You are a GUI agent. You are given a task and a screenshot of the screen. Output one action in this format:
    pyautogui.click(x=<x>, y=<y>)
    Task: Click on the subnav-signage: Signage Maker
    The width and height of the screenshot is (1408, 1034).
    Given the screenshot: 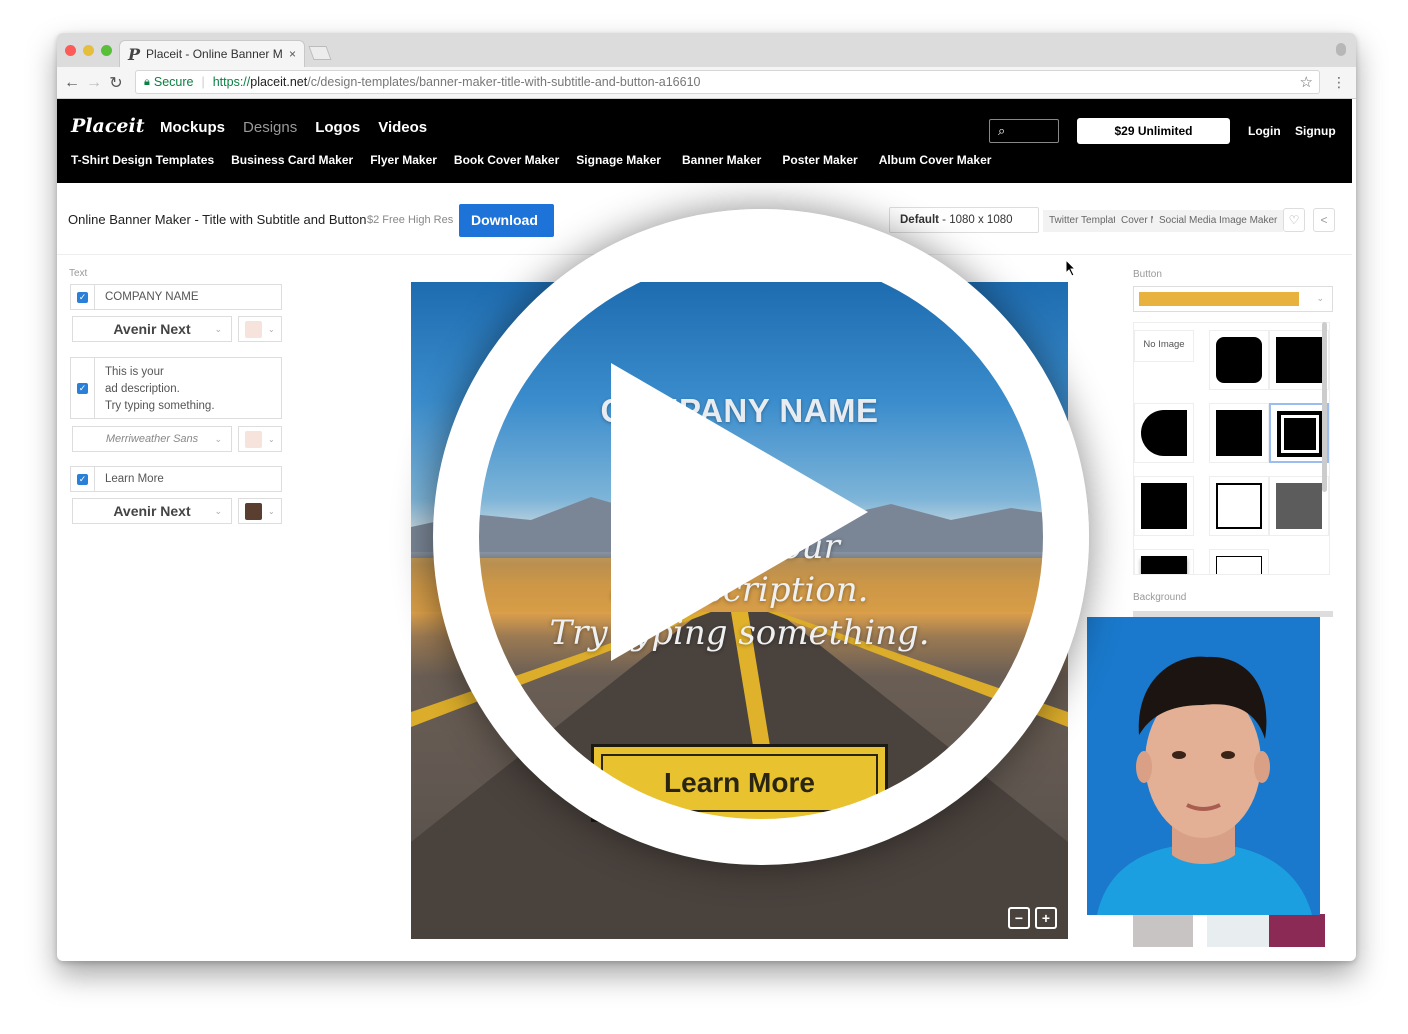 What is the action you would take?
    pyautogui.click(x=618, y=160)
    